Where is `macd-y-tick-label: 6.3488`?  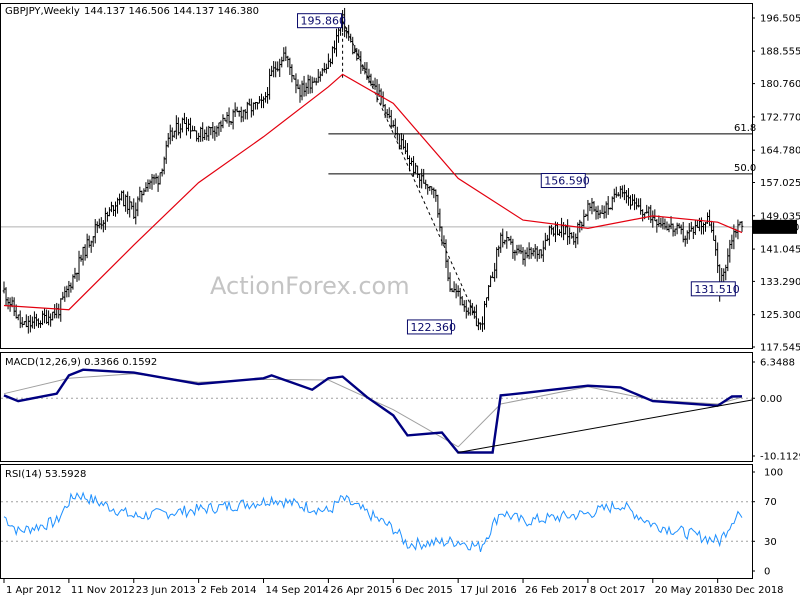
macd-y-tick-label: 6.3488 is located at coordinates (777, 363).